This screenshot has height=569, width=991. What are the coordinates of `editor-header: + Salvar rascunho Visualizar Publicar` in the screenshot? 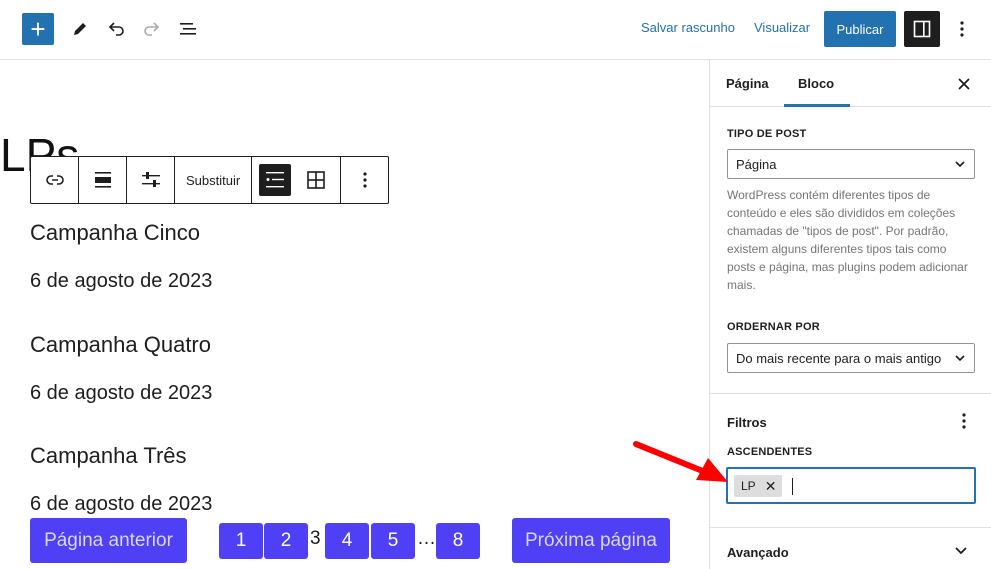 It's located at (495, 30).